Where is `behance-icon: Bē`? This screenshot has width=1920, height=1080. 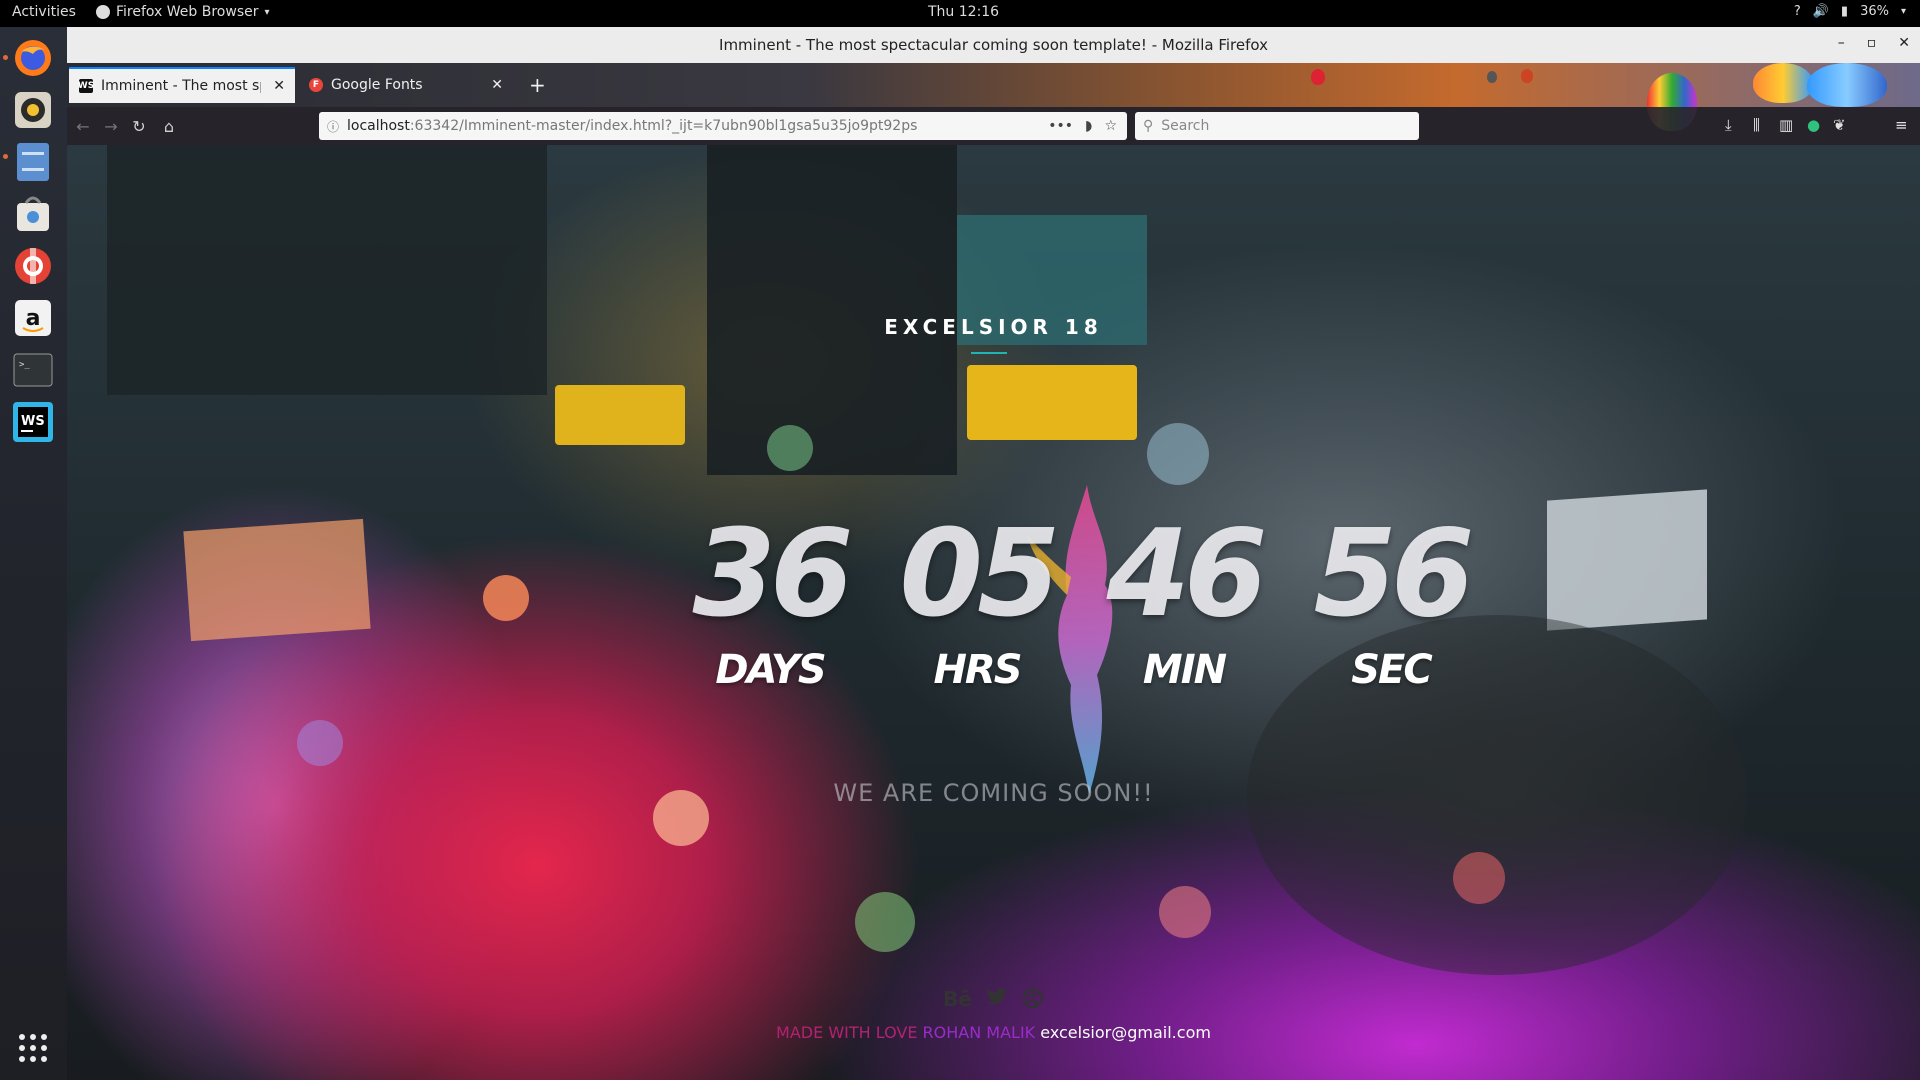
behance-icon: Bē is located at coordinates (957, 1000).